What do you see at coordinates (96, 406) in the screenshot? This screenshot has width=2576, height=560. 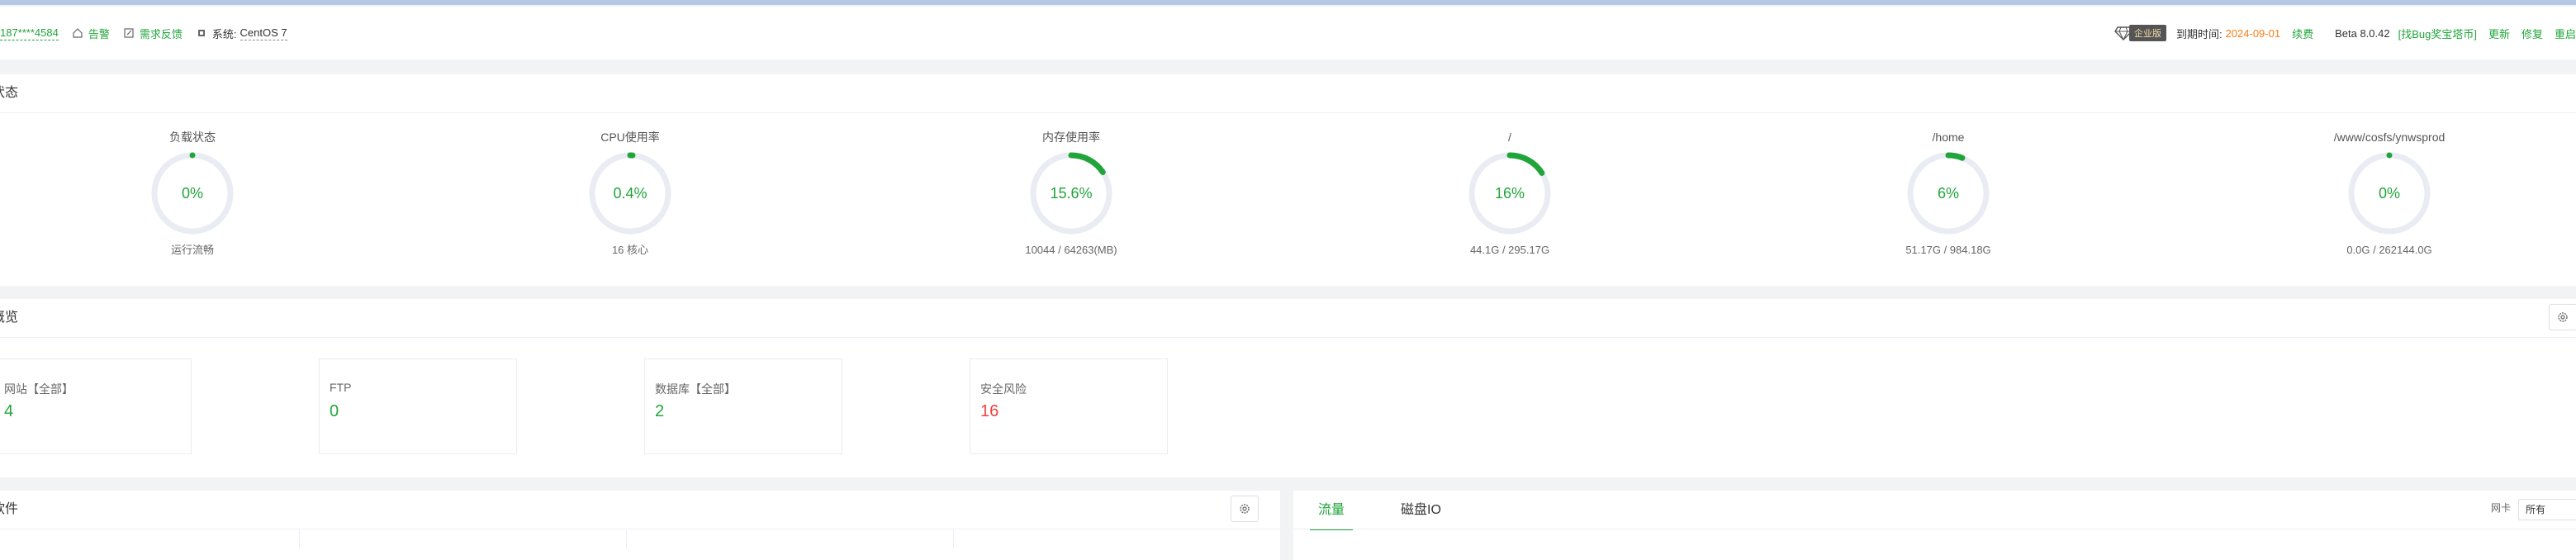 I see `overview-card-websites: 网站【全部】 4` at bounding box center [96, 406].